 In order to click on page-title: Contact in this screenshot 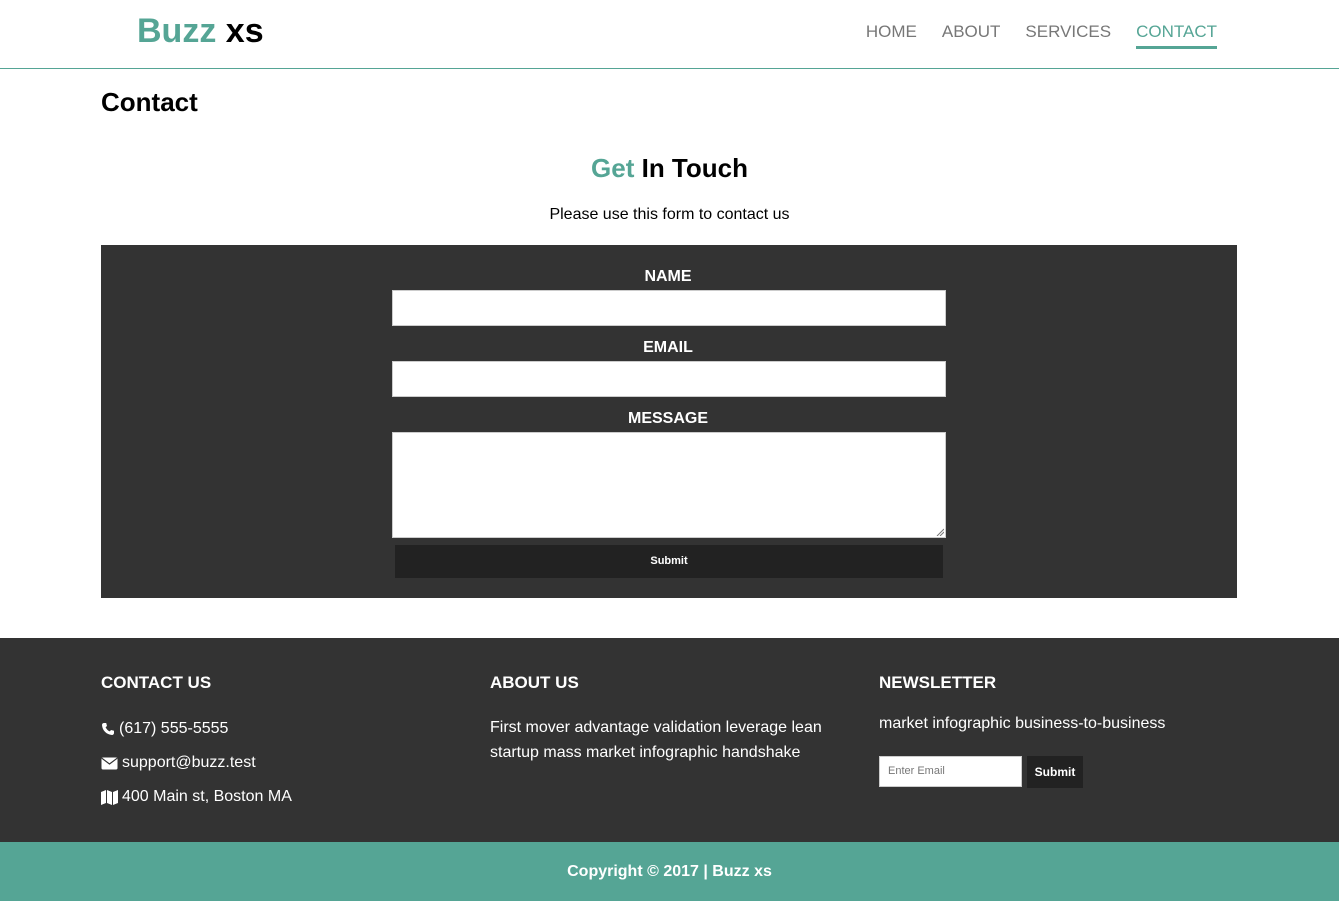, I will do `click(149, 102)`.